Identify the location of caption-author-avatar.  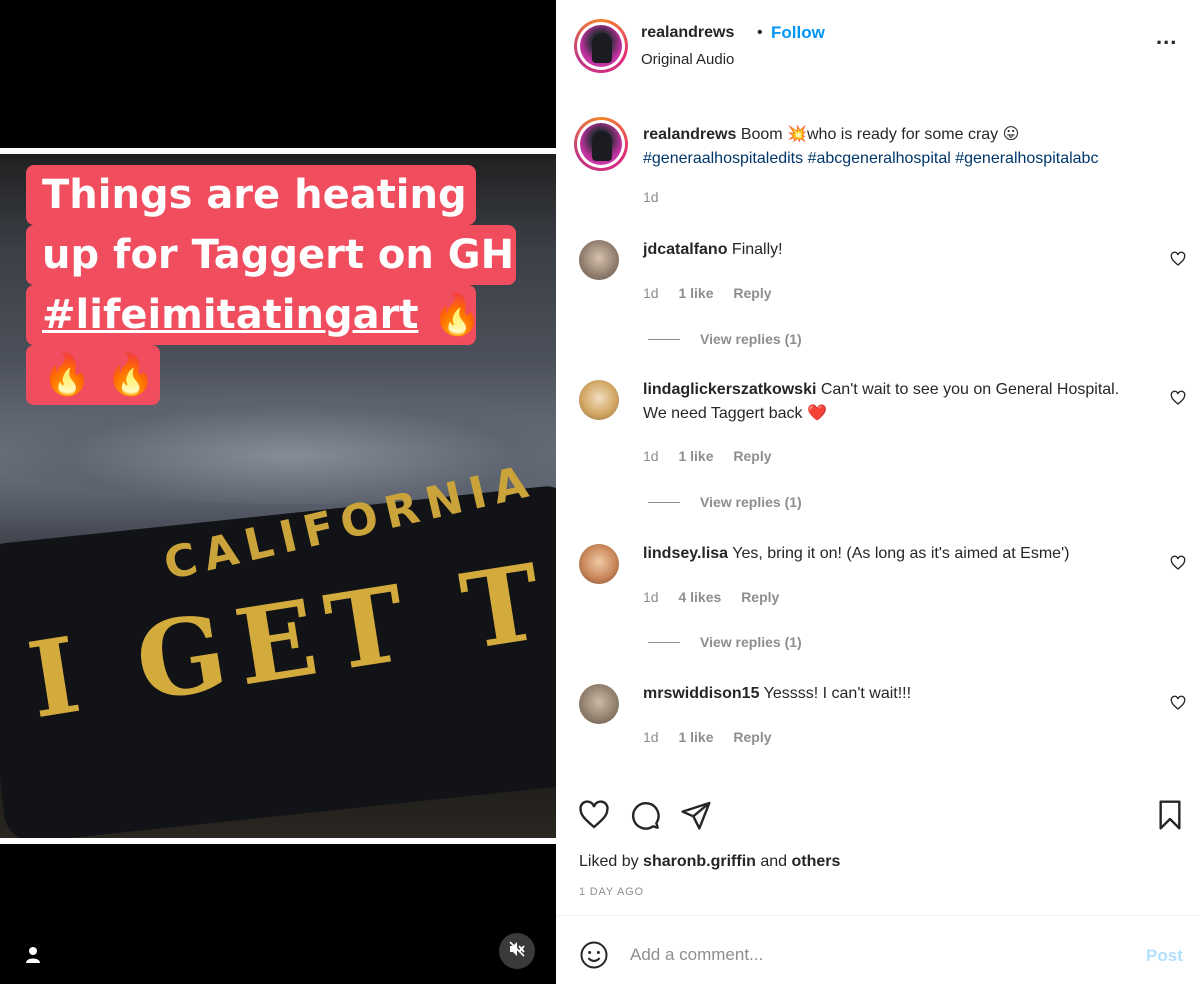
(601, 144).